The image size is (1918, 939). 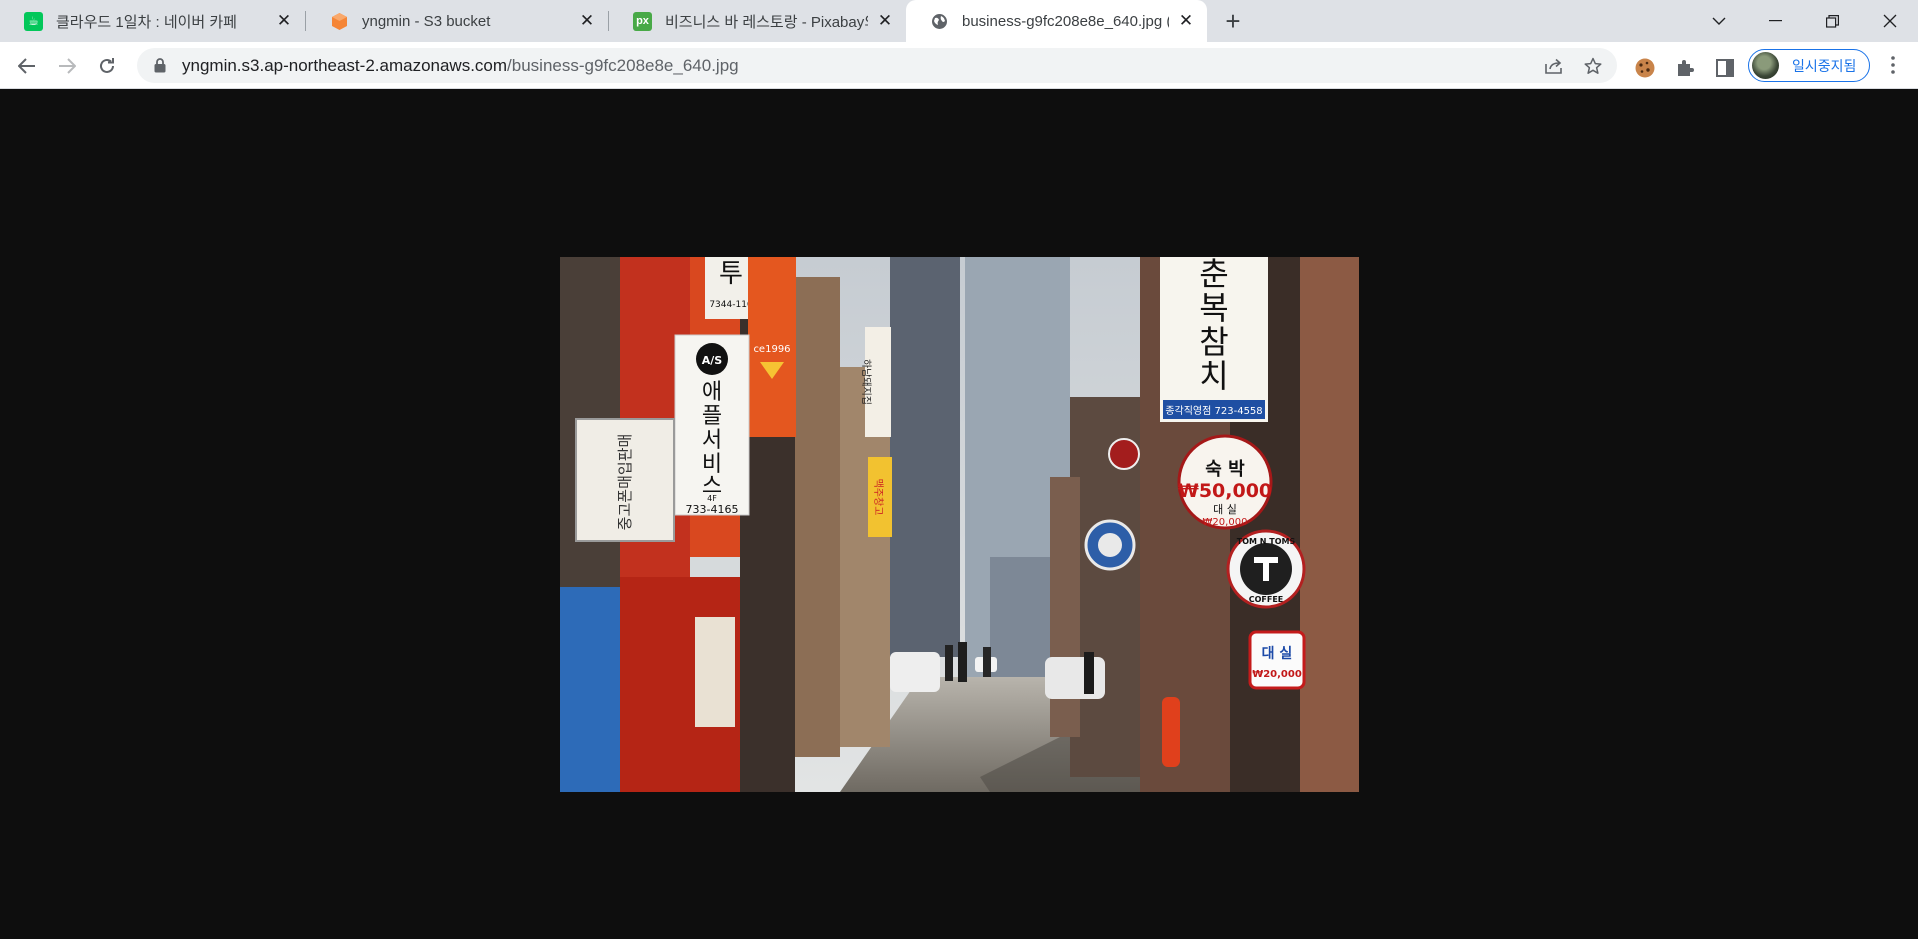 I want to click on arrow-right-icon, so click(x=67, y=66).